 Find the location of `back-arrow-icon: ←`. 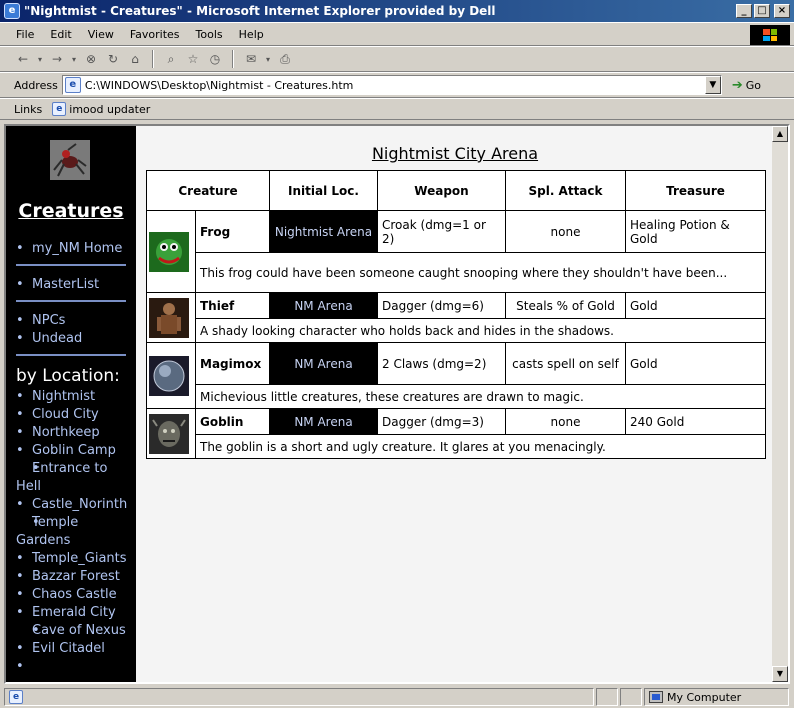

back-arrow-icon: ← is located at coordinates (23, 59).